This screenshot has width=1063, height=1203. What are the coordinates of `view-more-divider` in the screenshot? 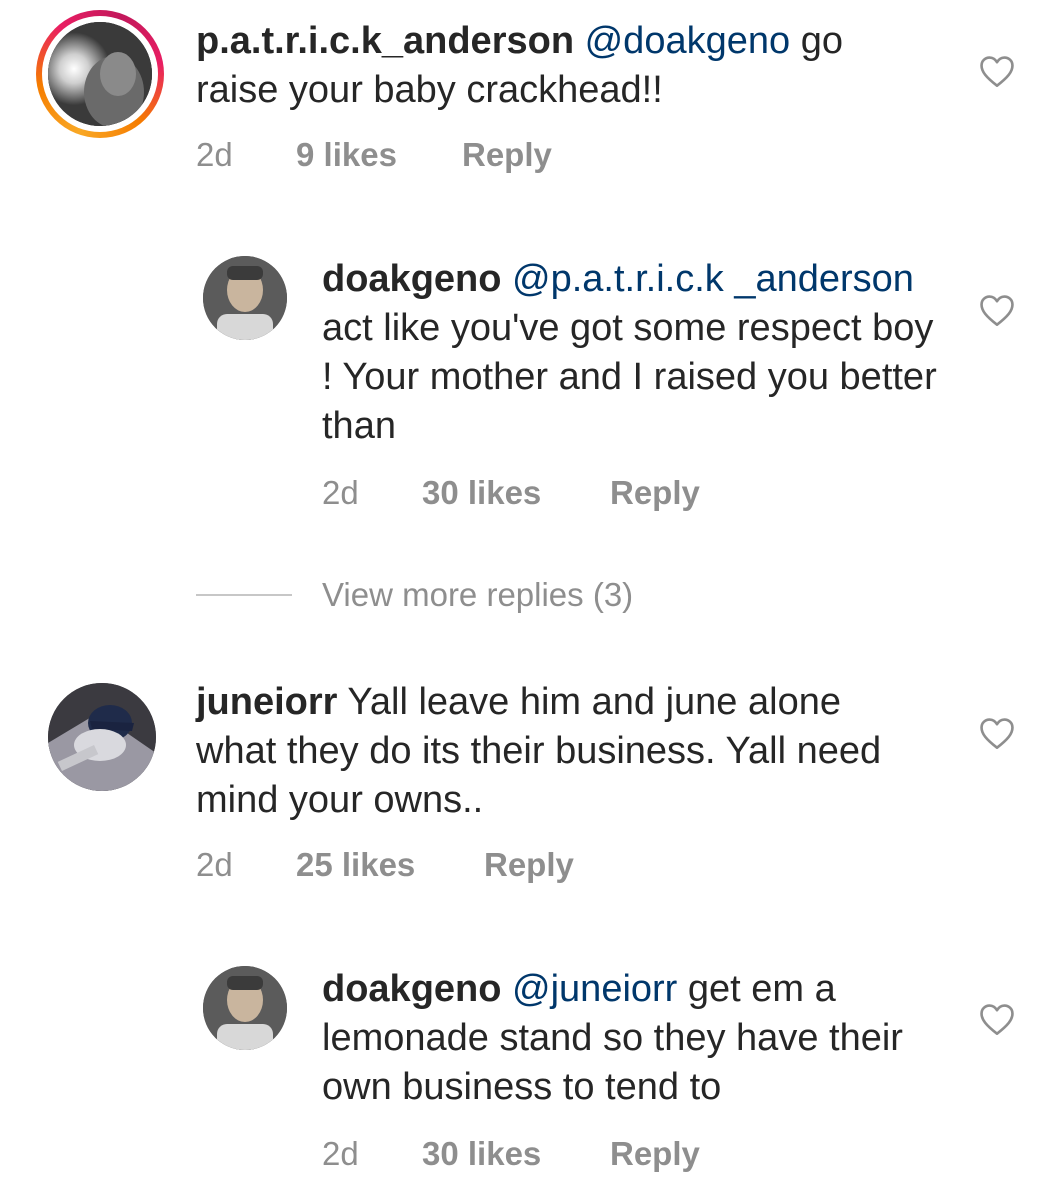 It's located at (244, 595).